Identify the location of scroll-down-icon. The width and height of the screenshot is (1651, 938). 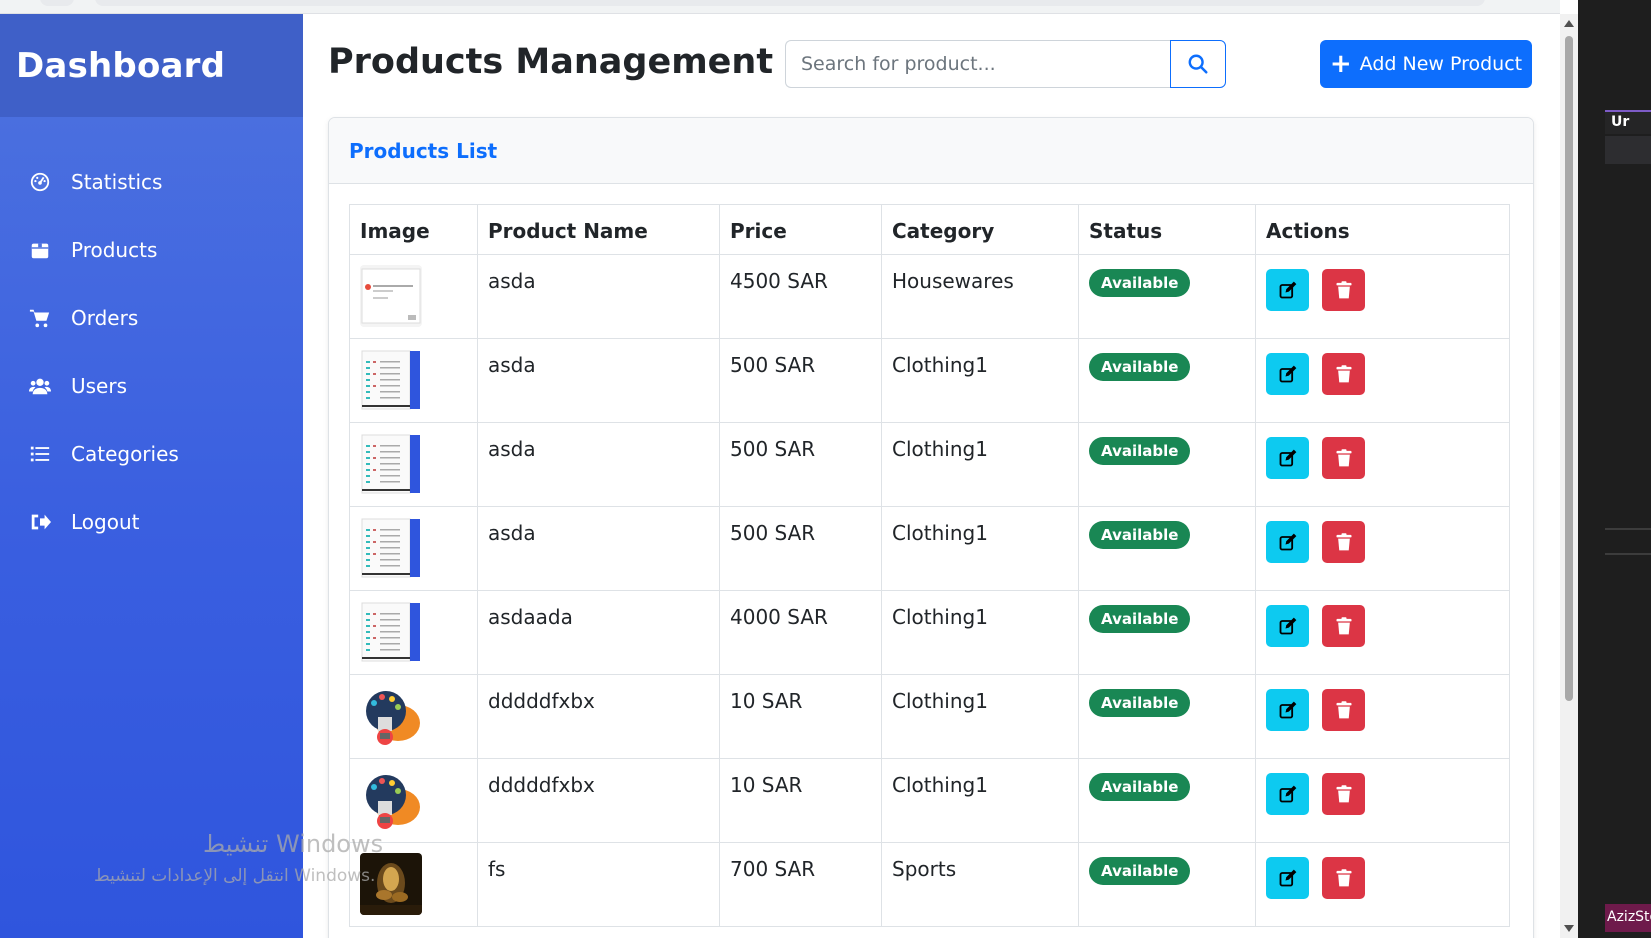
(1569, 928).